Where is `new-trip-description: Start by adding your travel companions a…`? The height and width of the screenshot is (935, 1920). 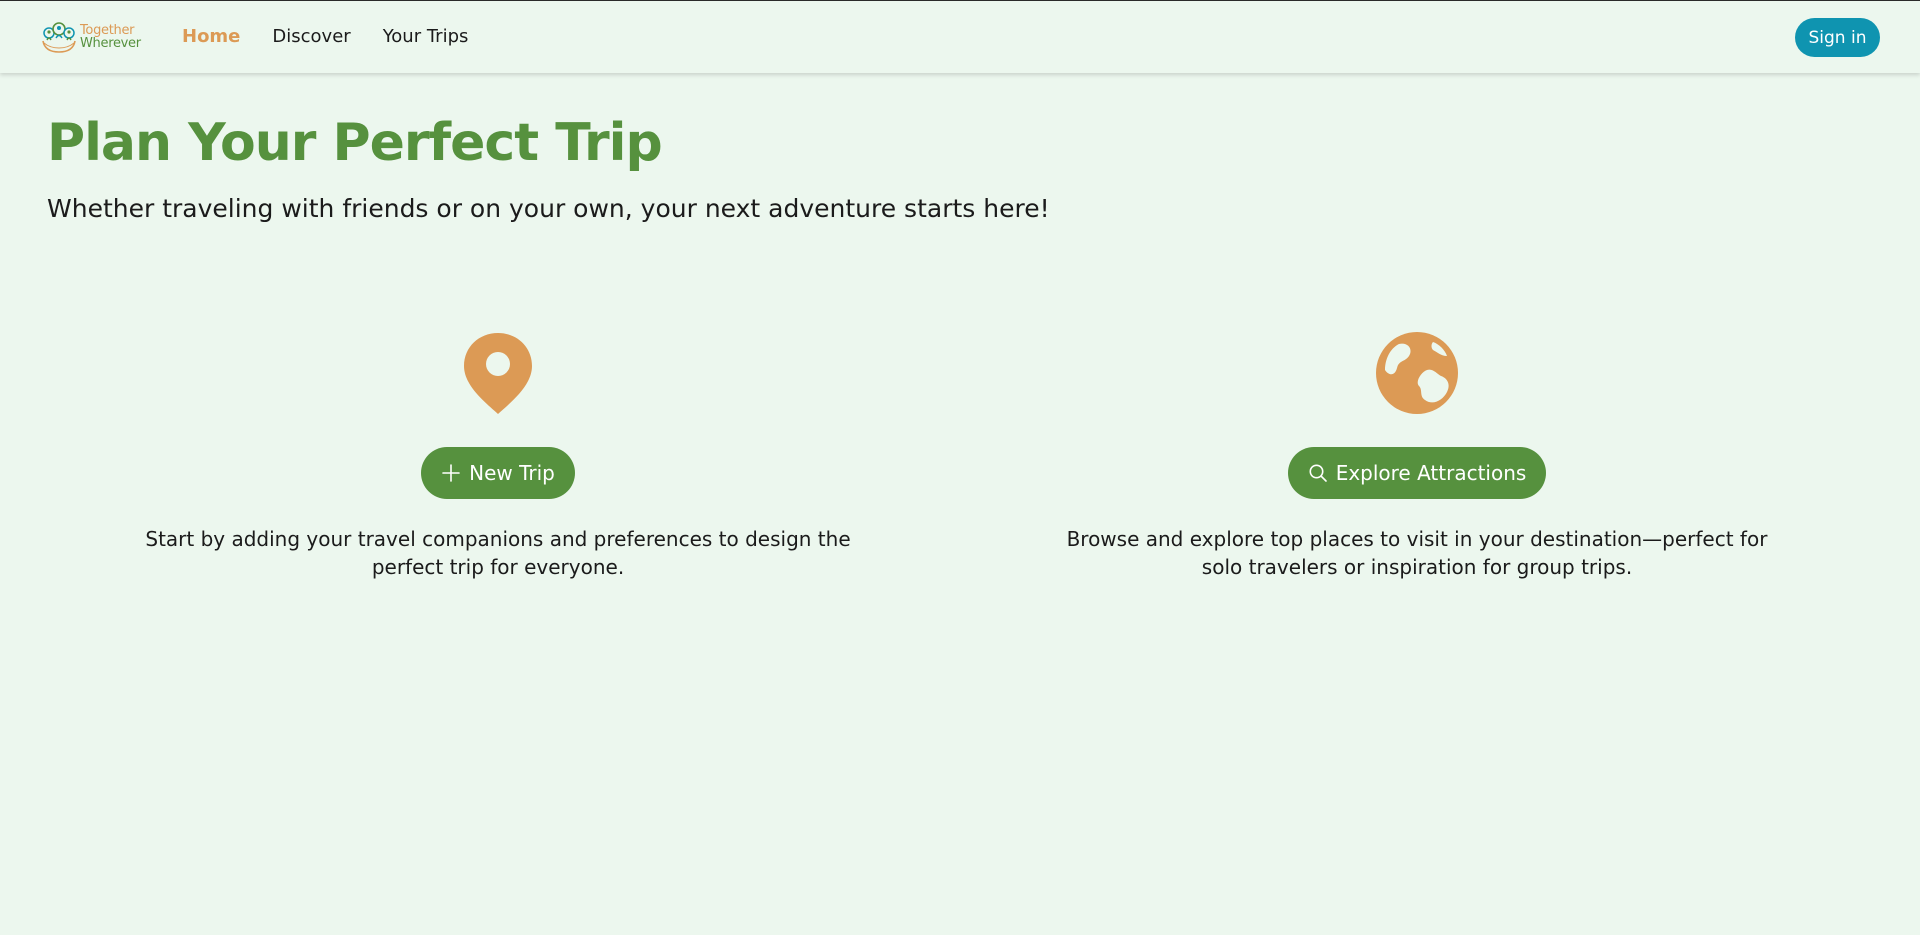
new-trip-description: Start by adding your travel companions a… is located at coordinates (498, 553).